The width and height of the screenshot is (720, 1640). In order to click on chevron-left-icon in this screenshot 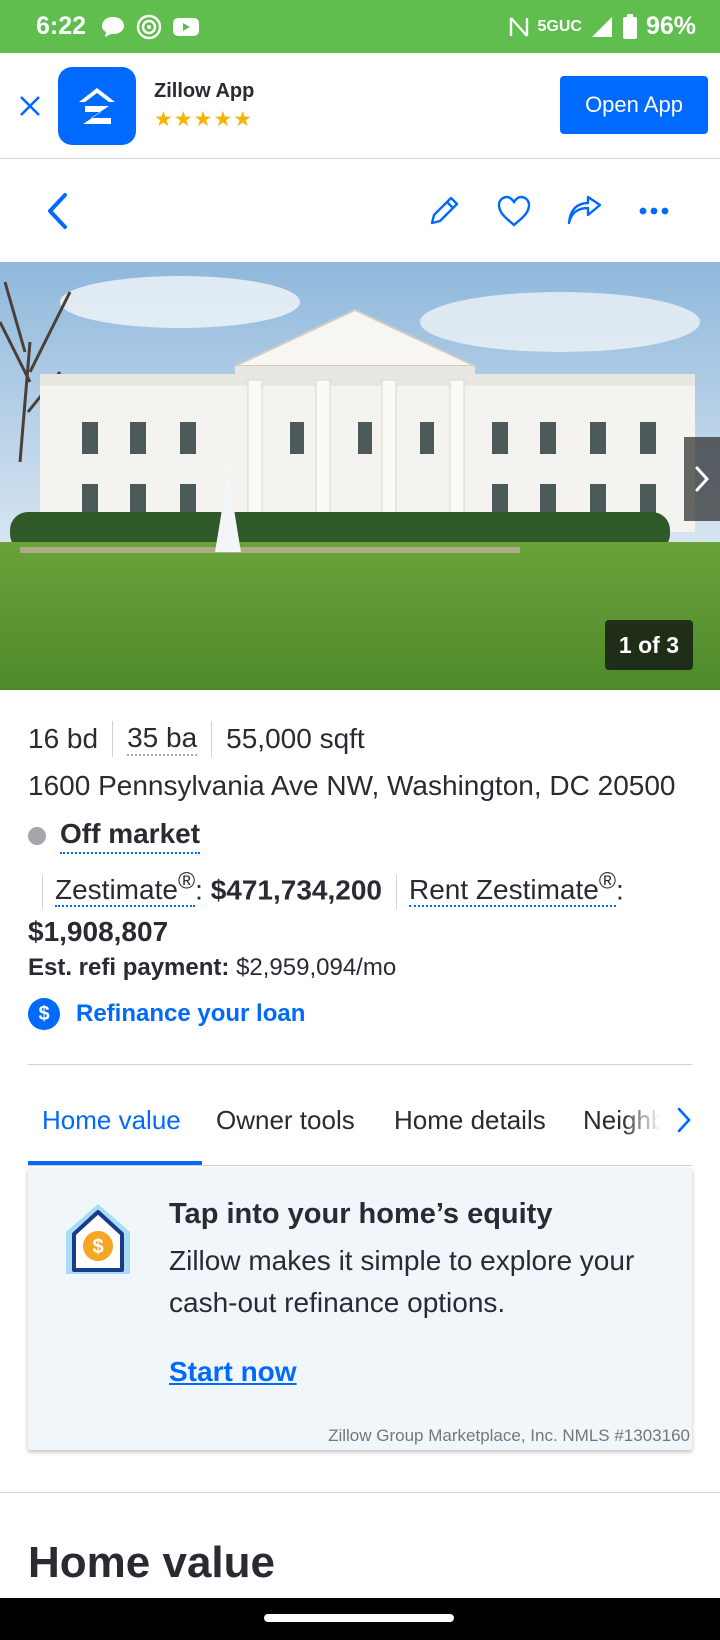, I will do `click(57, 211)`.